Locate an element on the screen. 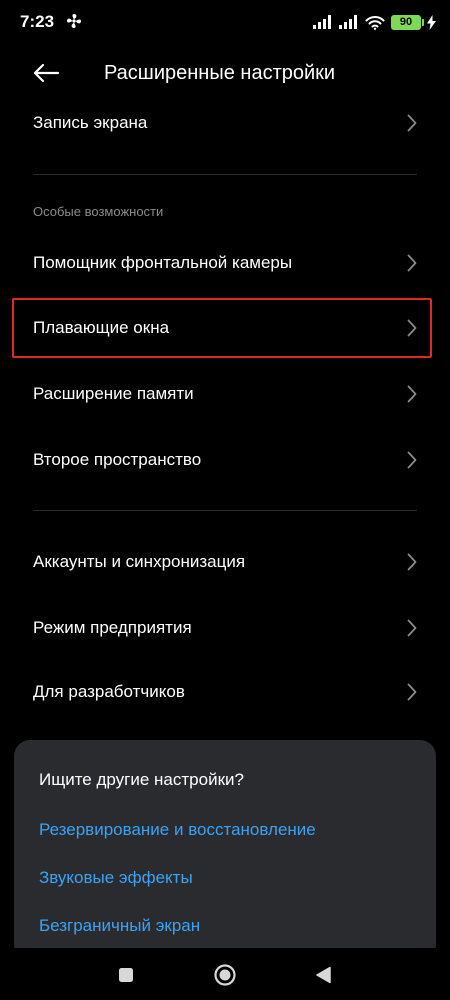 The height and width of the screenshot is (1000, 450). page-title: Расширенные настройки is located at coordinates (220, 73).